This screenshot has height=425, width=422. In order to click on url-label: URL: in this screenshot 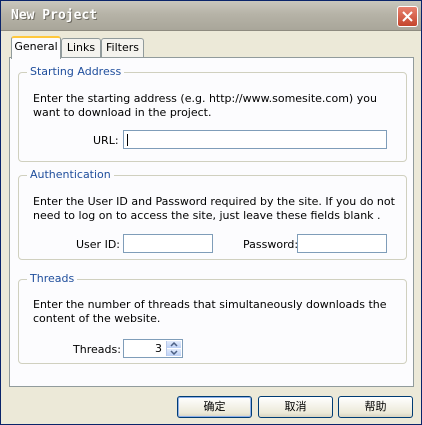, I will do `click(106, 140)`.